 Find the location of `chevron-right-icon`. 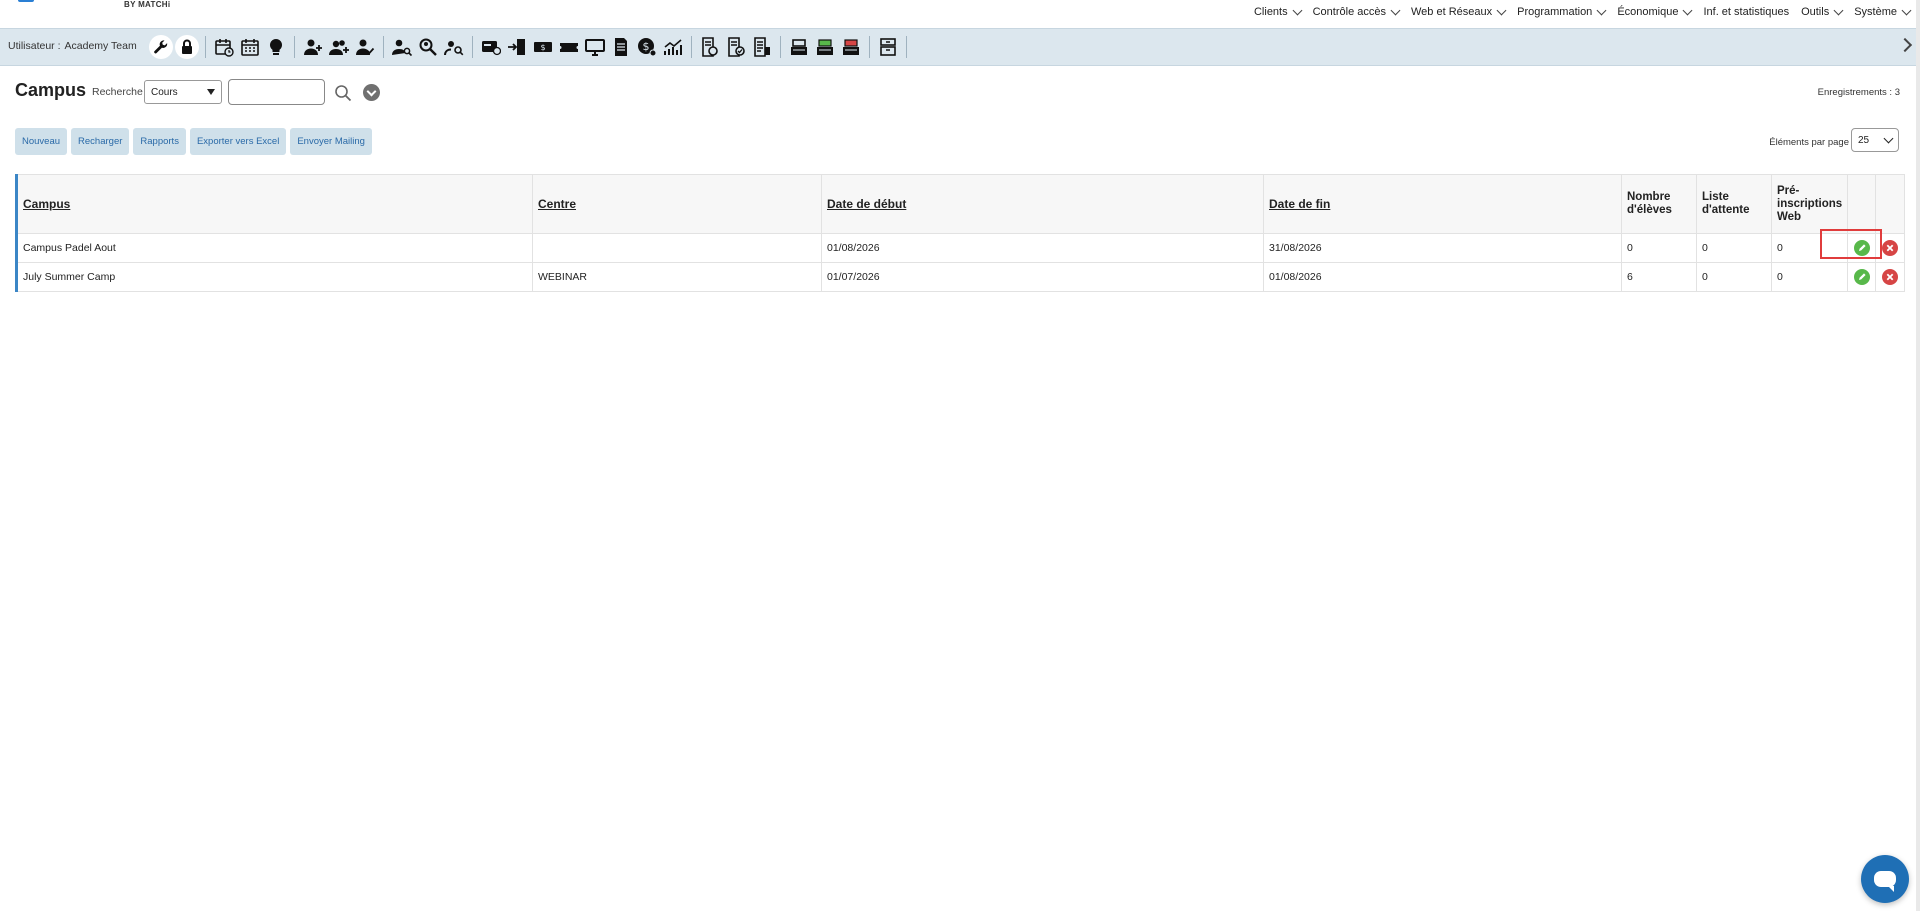

chevron-right-icon is located at coordinates (1905, 45).